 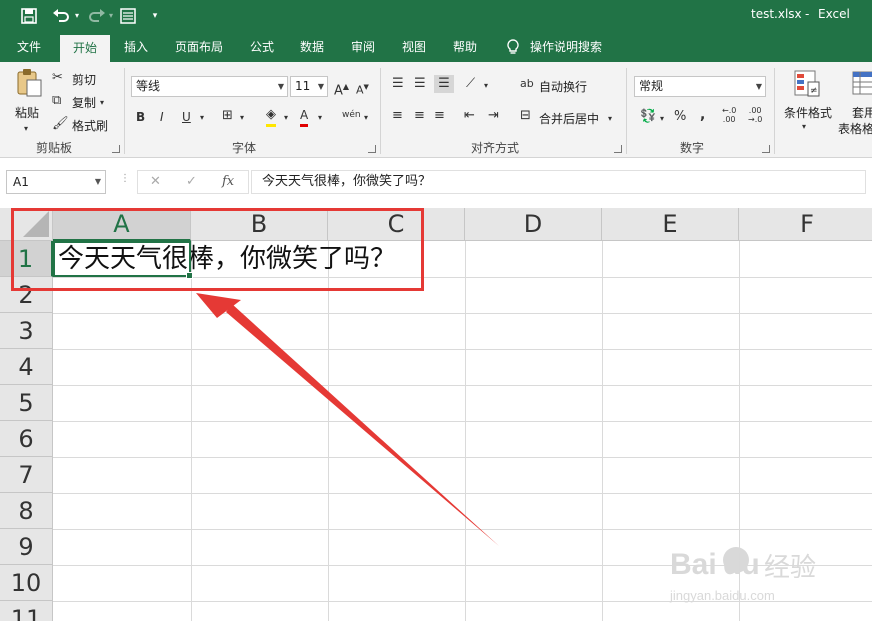 I want to click on underline-dropdown-icon: ▾, so click(x=202, y=118).